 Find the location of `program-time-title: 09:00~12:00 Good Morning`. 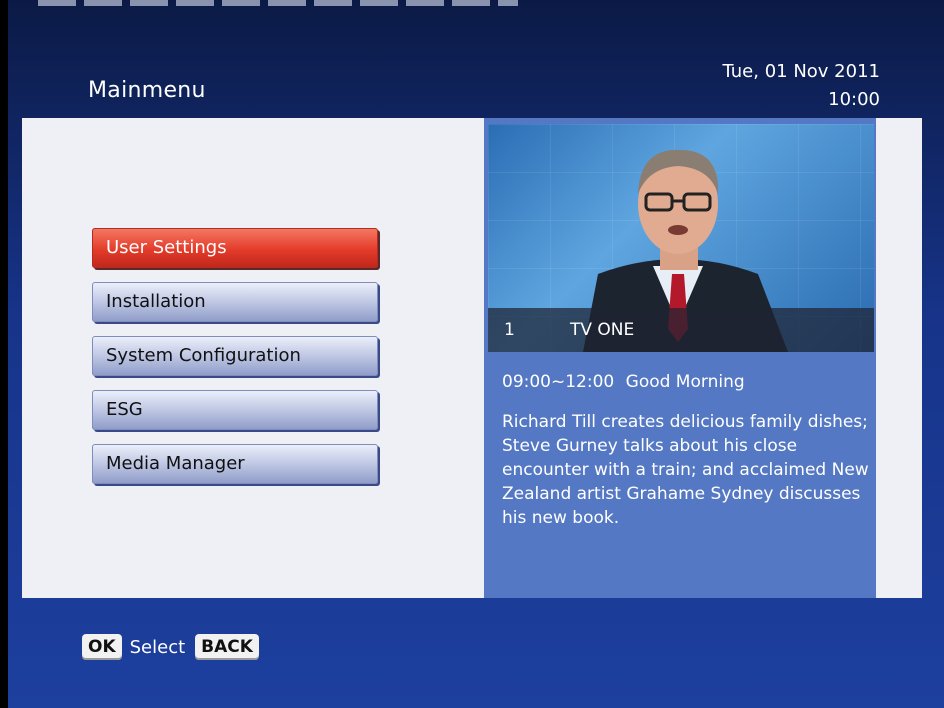

program-time-title: 09:00~12:00 Good Morning is located at coordinates (623, 382).